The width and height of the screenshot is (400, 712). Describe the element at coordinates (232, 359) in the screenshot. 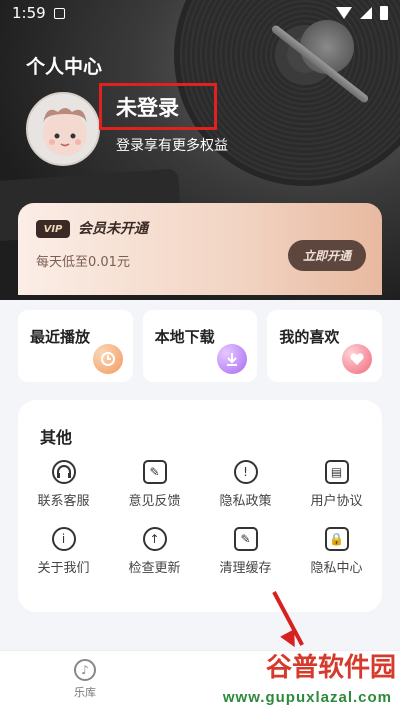

I see `download-icon` at that location.